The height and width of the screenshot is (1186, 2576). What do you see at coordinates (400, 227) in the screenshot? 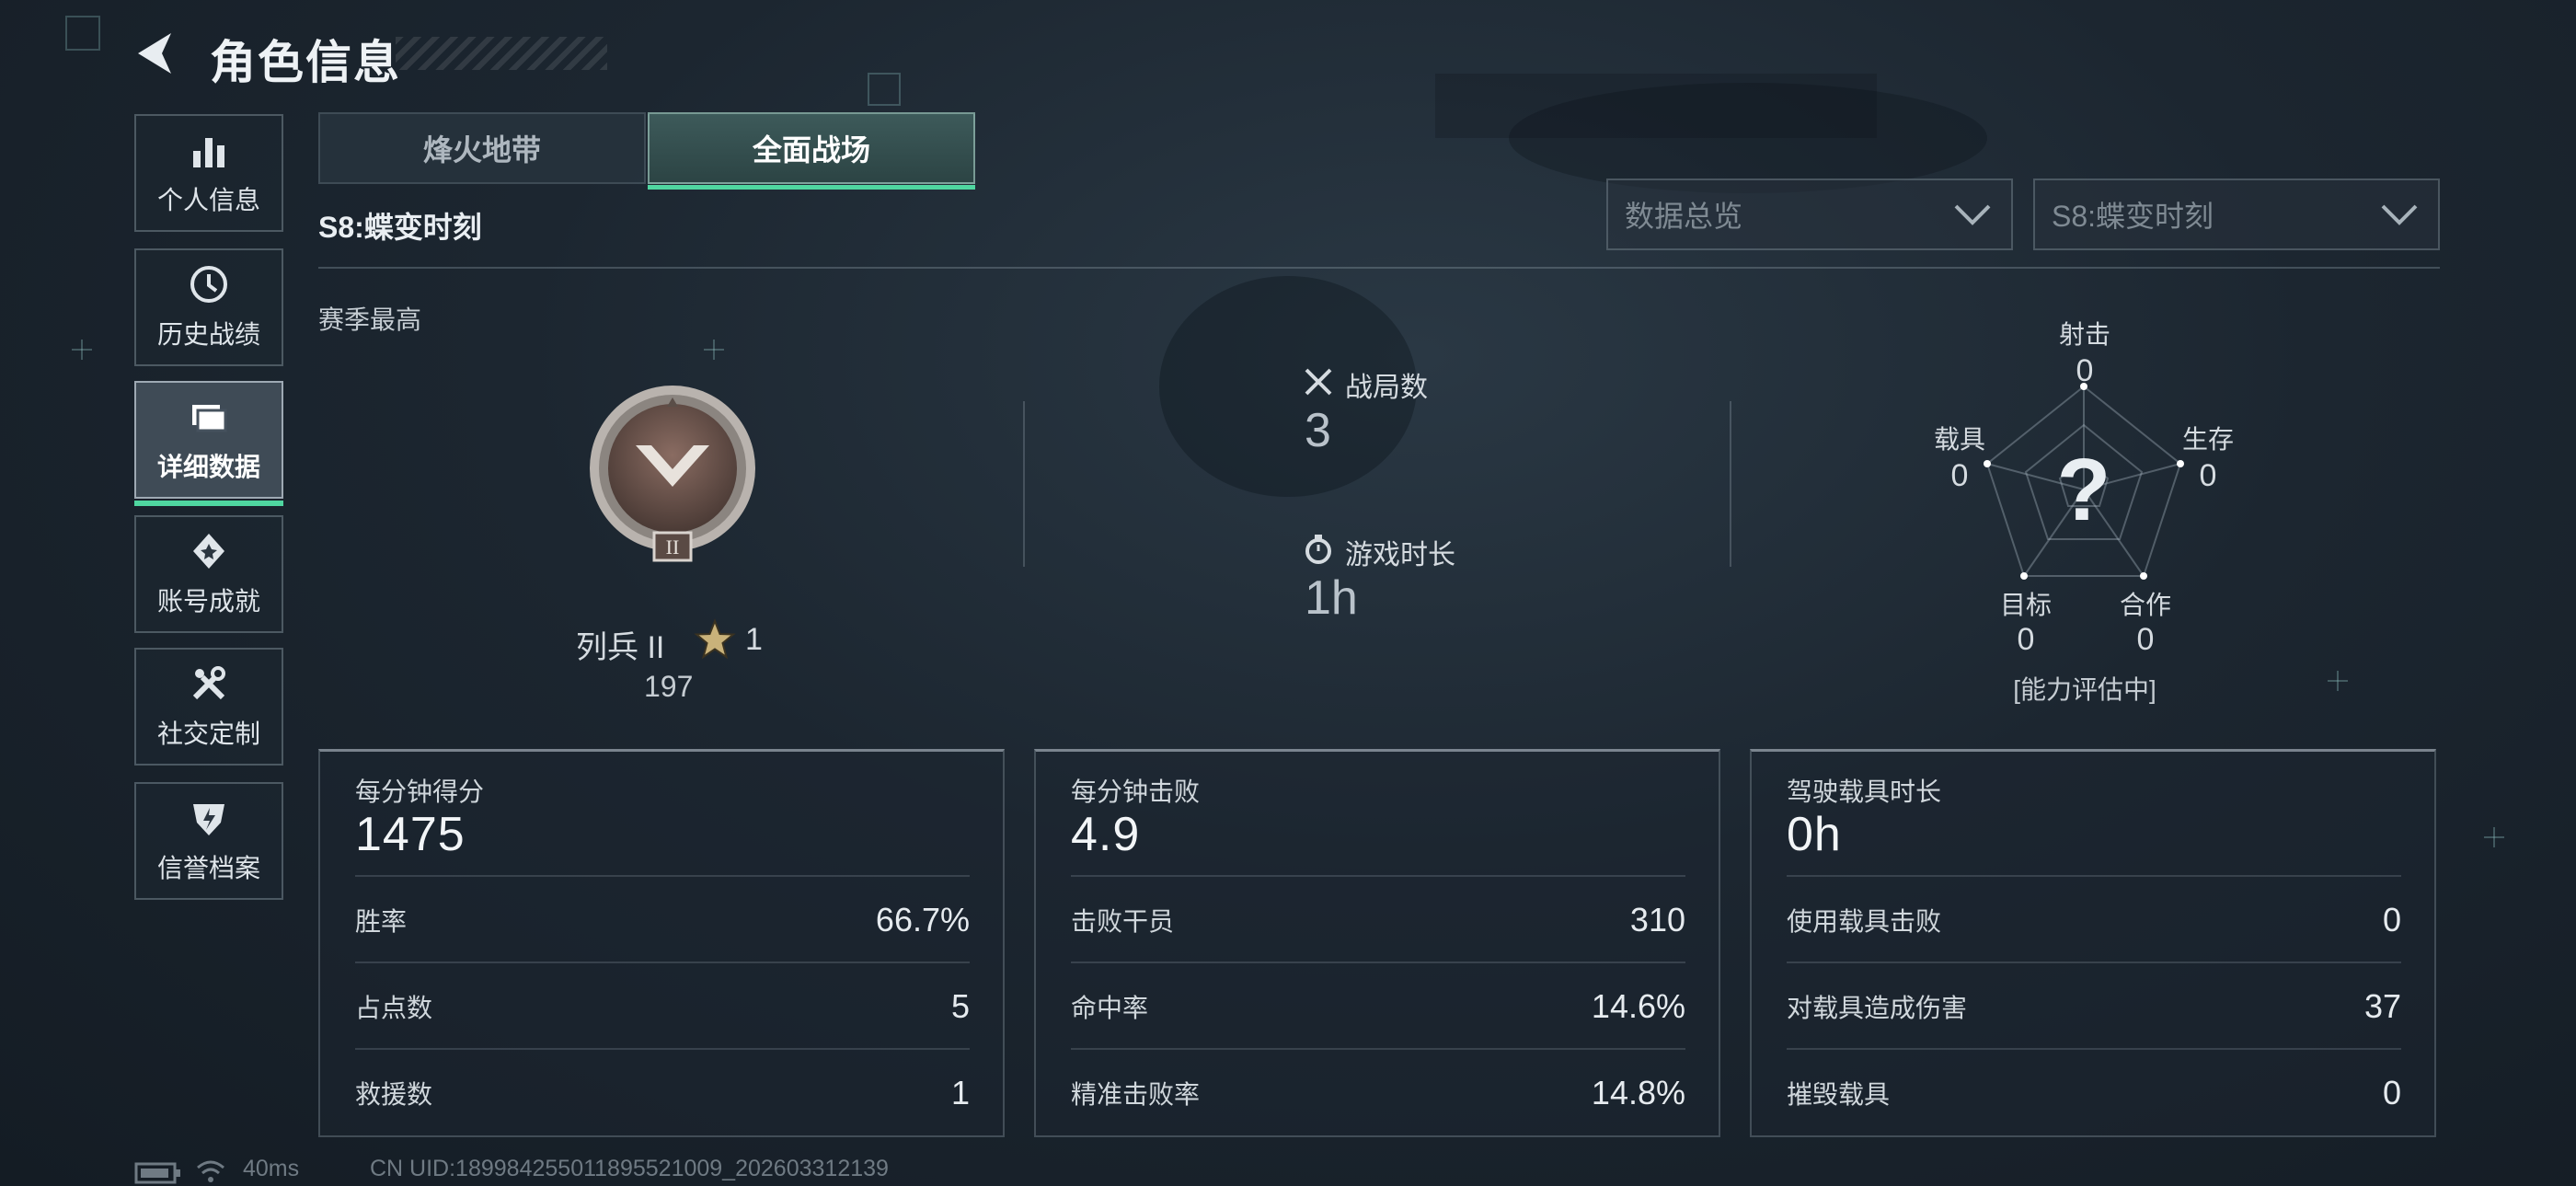
I see `season-title: S8:蝶变时刻` at bounding box center [400, 227].